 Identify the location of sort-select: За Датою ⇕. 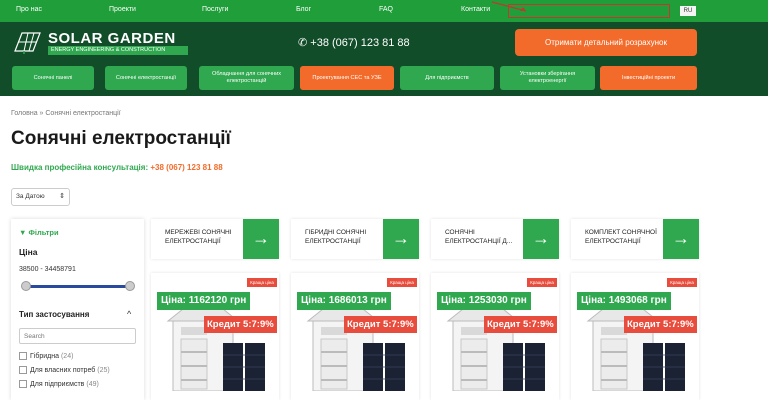
(40, 197).